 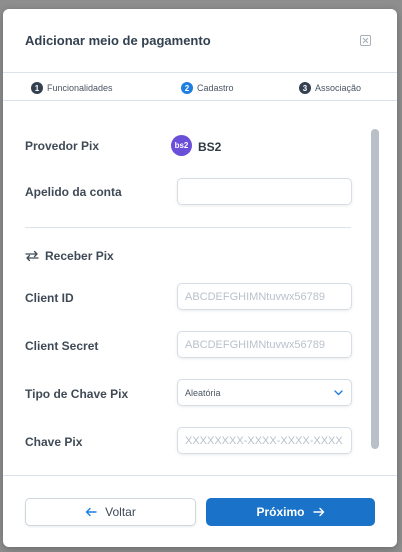 I want to click on step-associacao: 3 Associação, so click(x=330, y=88).